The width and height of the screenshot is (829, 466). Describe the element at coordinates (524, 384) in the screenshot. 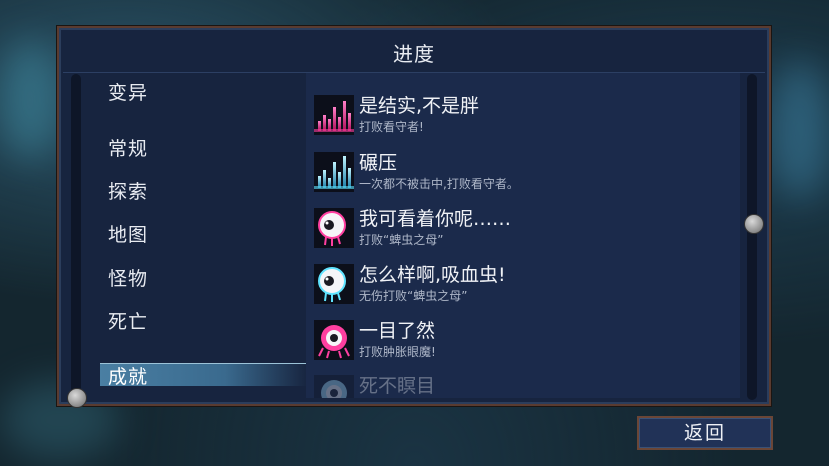

I see `achievement-item: 死不瞑目` at that location.